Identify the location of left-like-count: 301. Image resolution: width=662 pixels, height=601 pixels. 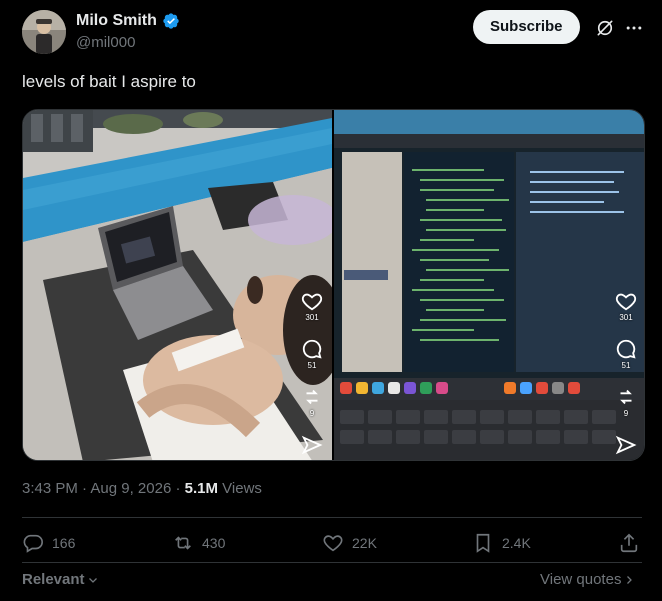
(312, 317).